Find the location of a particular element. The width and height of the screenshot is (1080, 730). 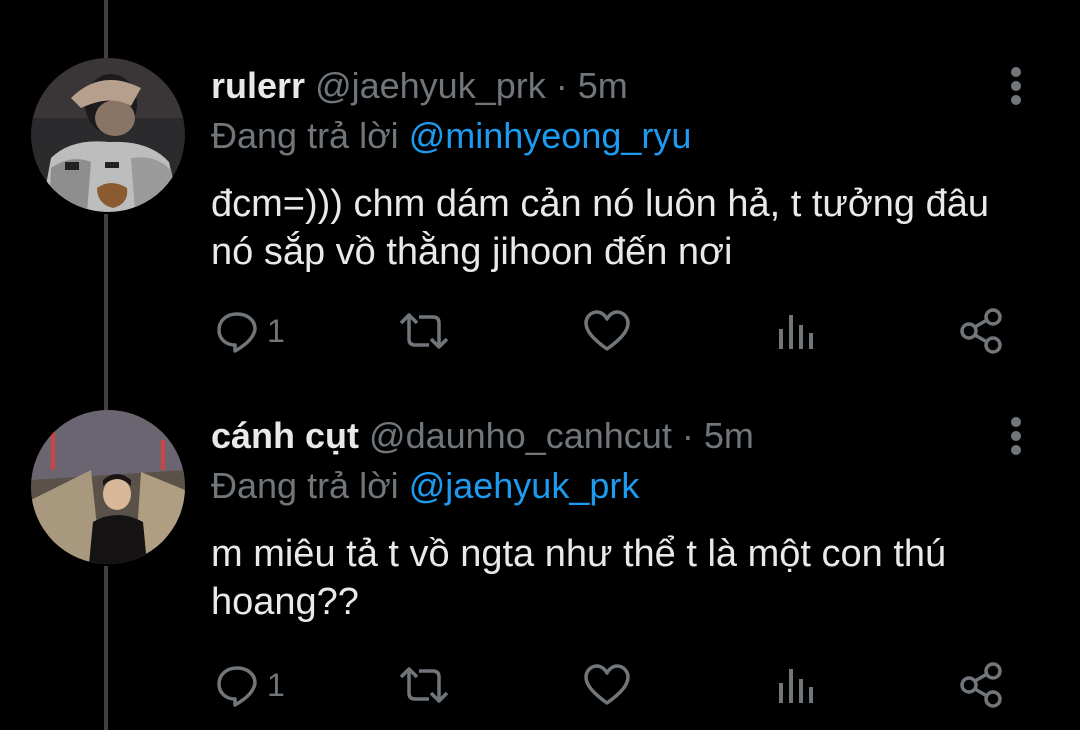

reply-context: Đang trả lời @jaehyuk_prk is located at coordinates (425, 486).